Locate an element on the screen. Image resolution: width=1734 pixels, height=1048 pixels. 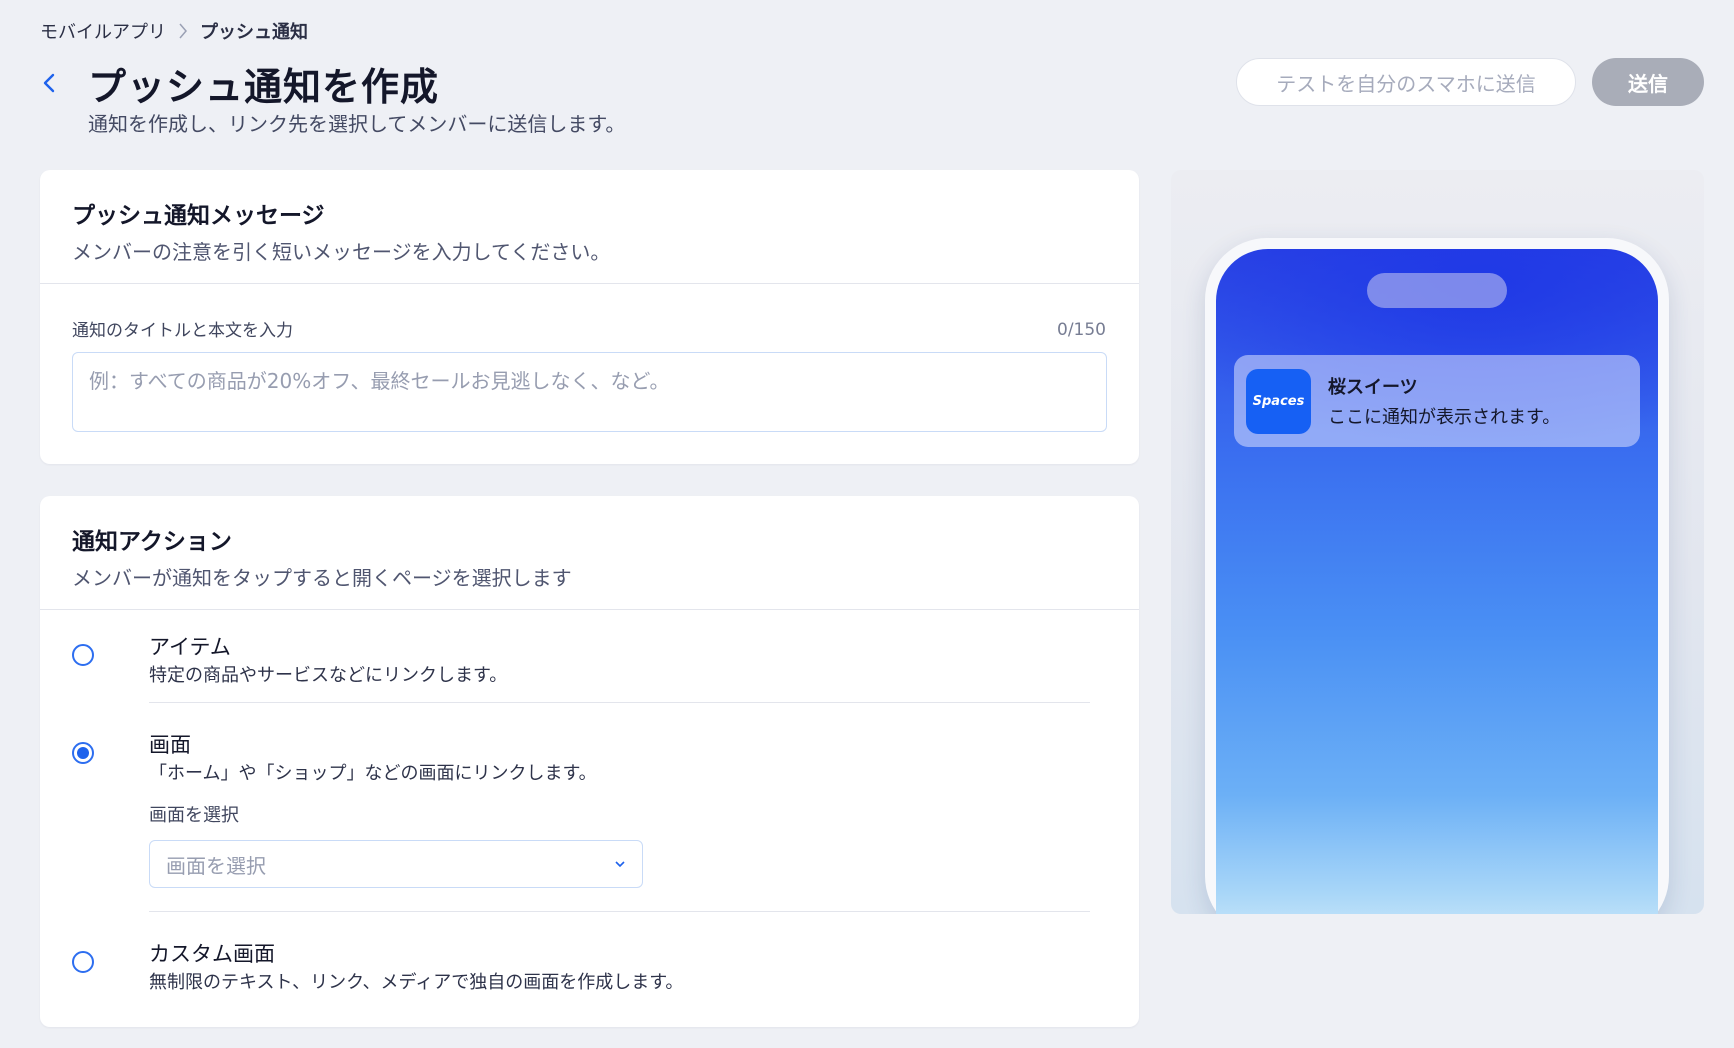
chevron-left-icon is located at coordinates (49, 83).